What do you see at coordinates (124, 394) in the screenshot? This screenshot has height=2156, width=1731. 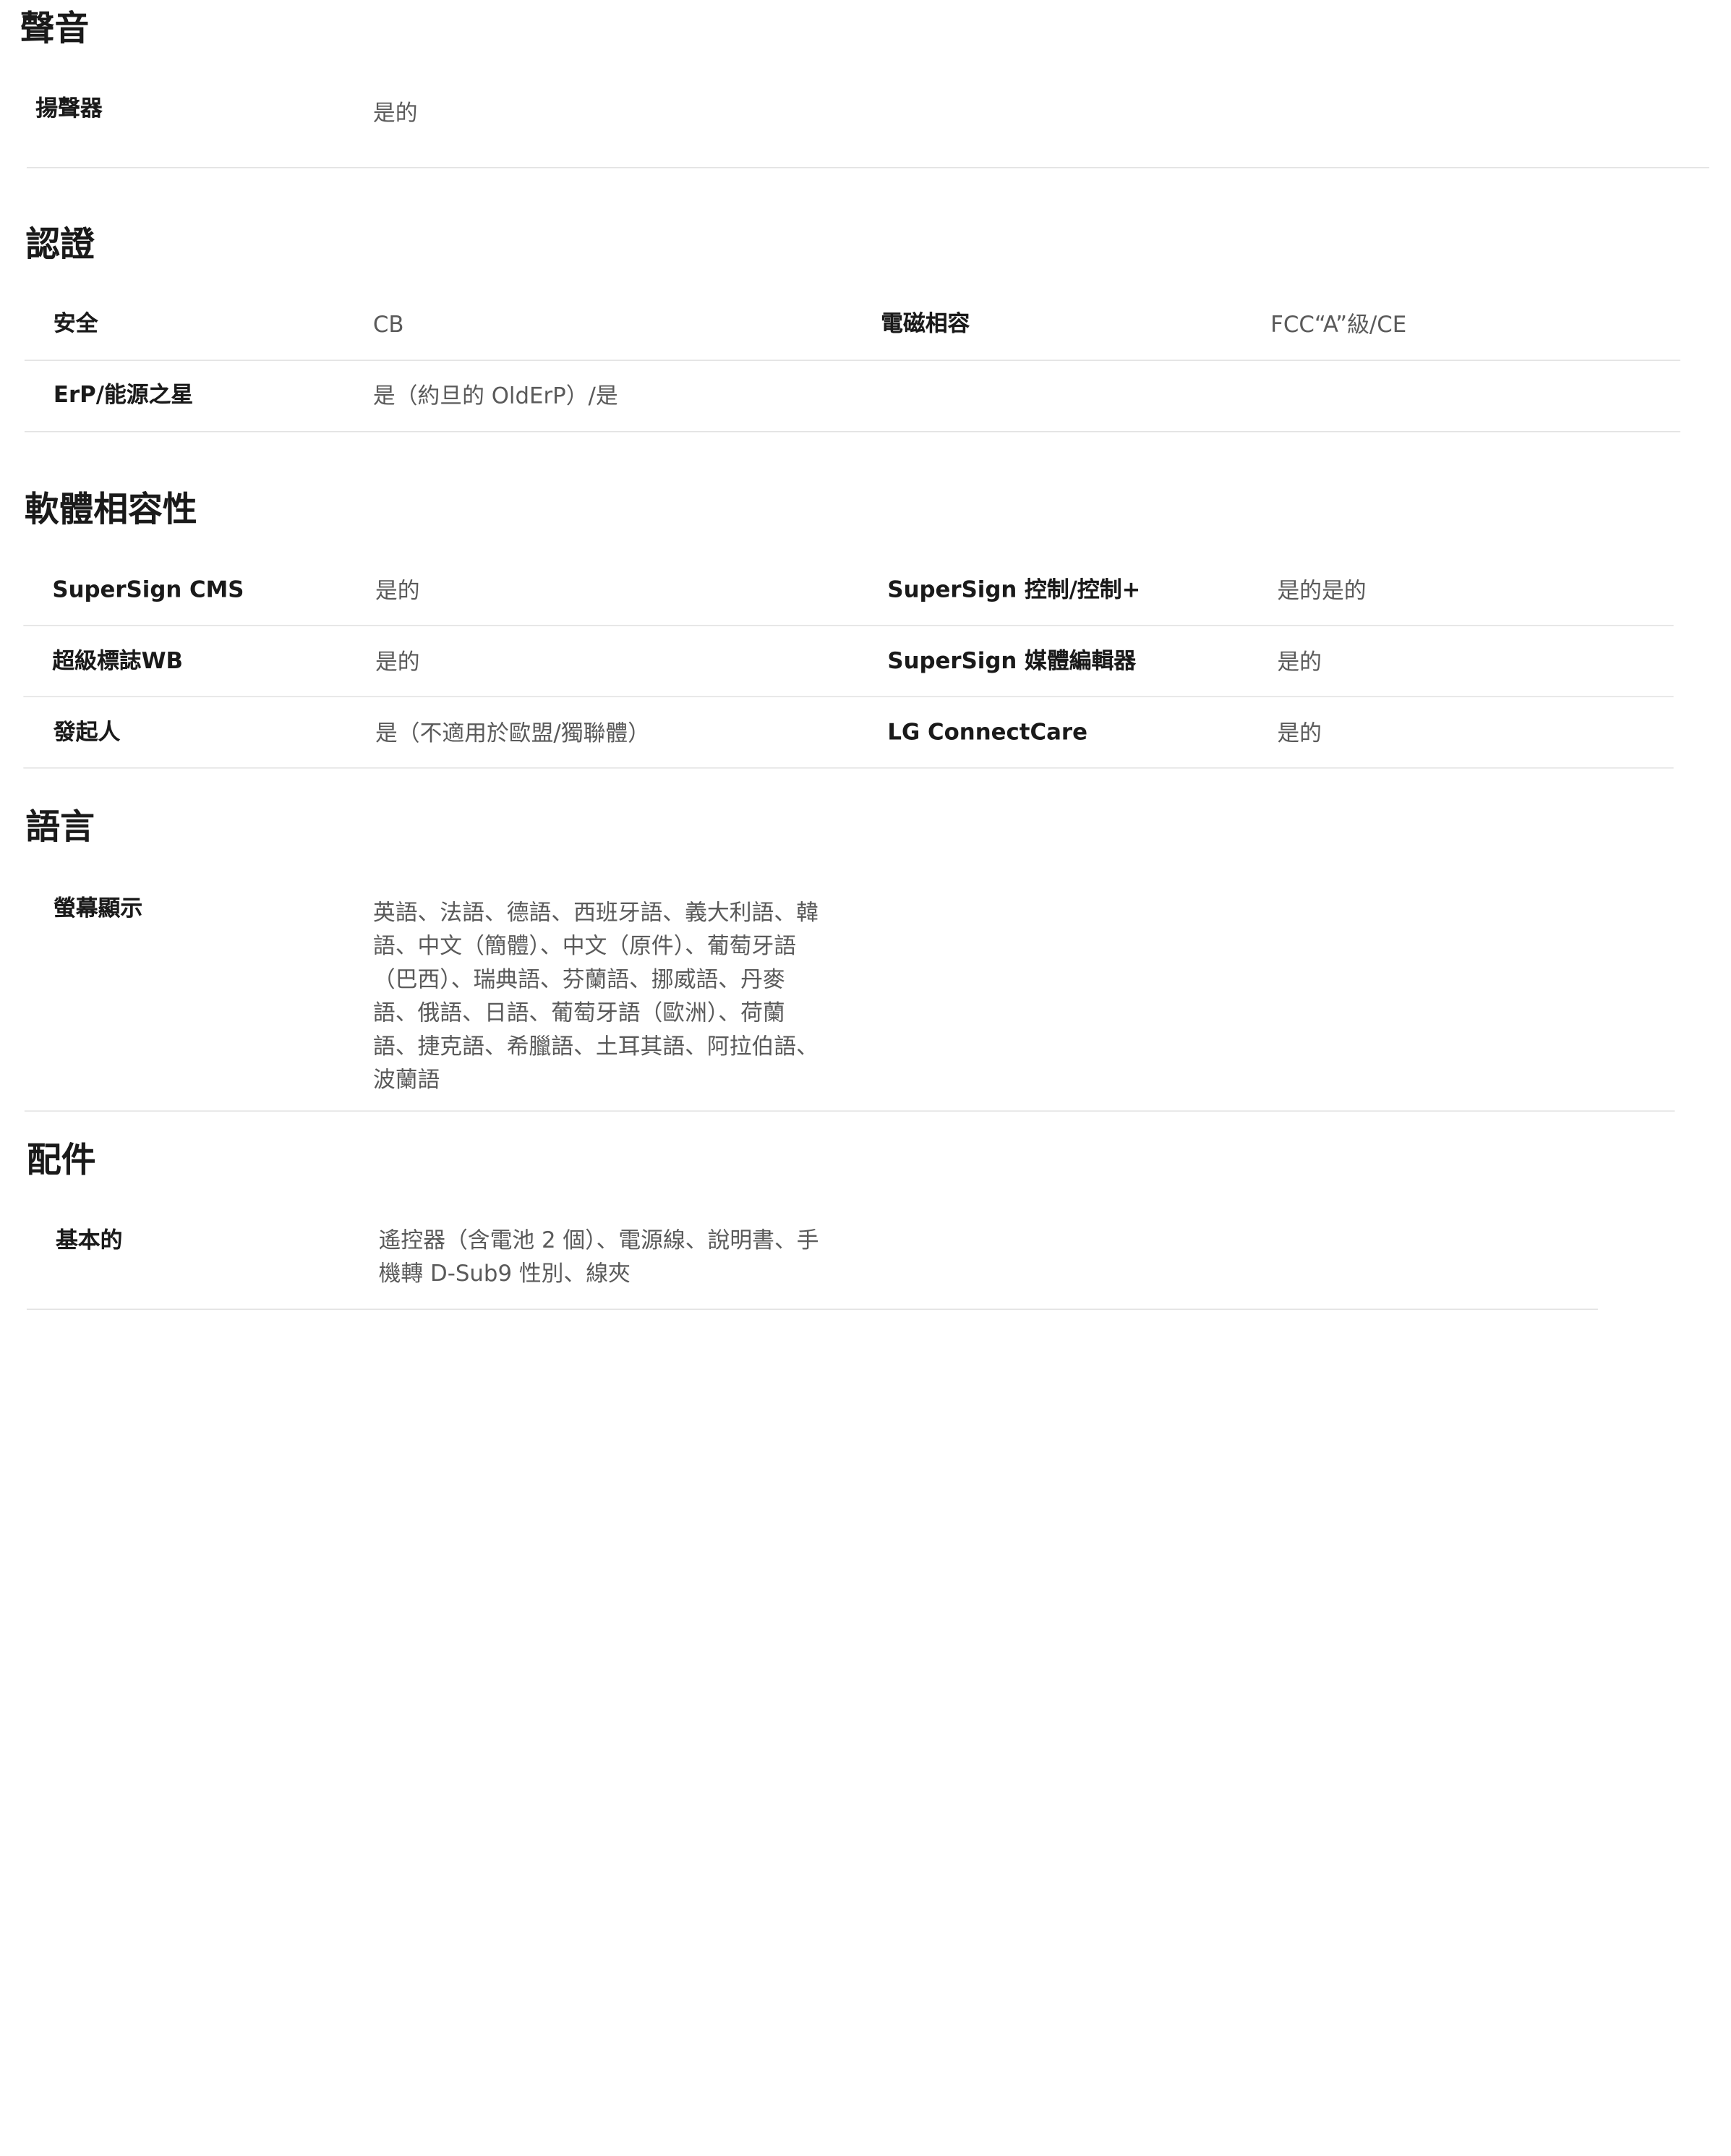 I see `spec-label-erp-energy-star: ErP/能源之星` at bounding box center [124, 394].